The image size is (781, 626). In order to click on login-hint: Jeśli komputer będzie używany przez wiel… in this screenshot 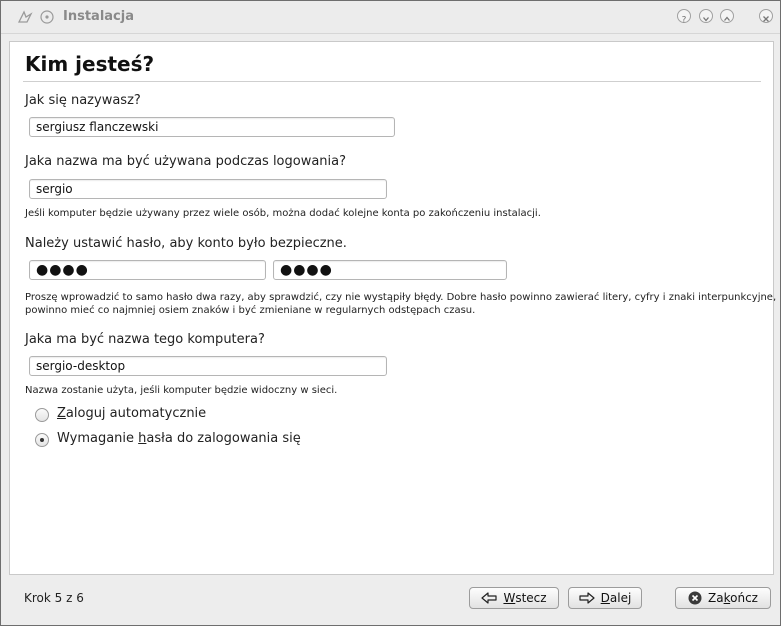, I will do `click(283, 213)`.